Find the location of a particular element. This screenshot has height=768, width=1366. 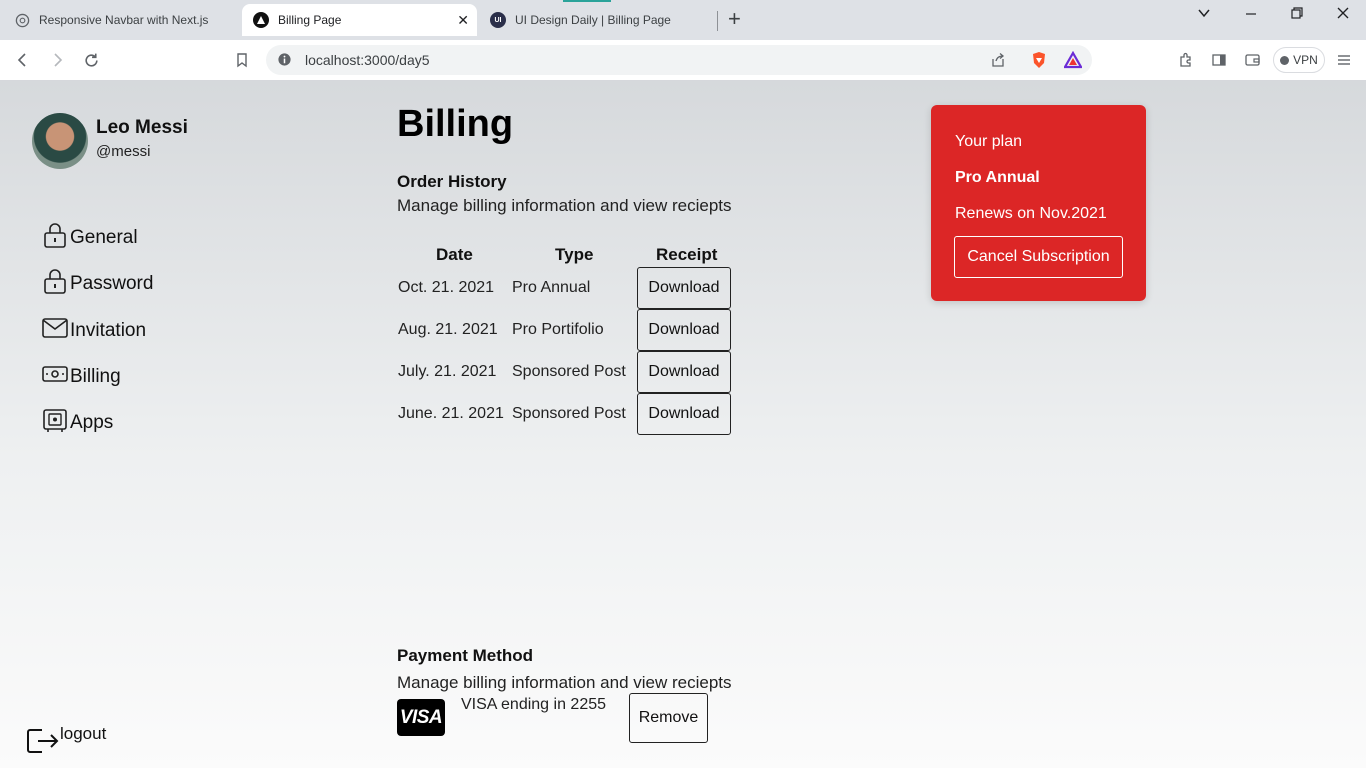

address-bar: localhost:3000/day5 is located at coordinates (679, 60).